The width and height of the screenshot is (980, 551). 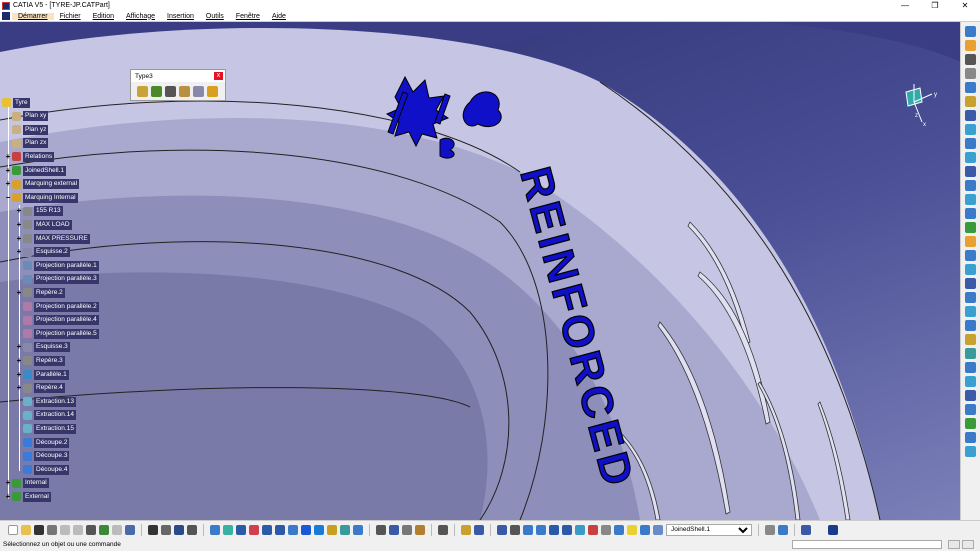 I want to click on menu-fenetre: Fenêtre, so click(x=248, y=16).